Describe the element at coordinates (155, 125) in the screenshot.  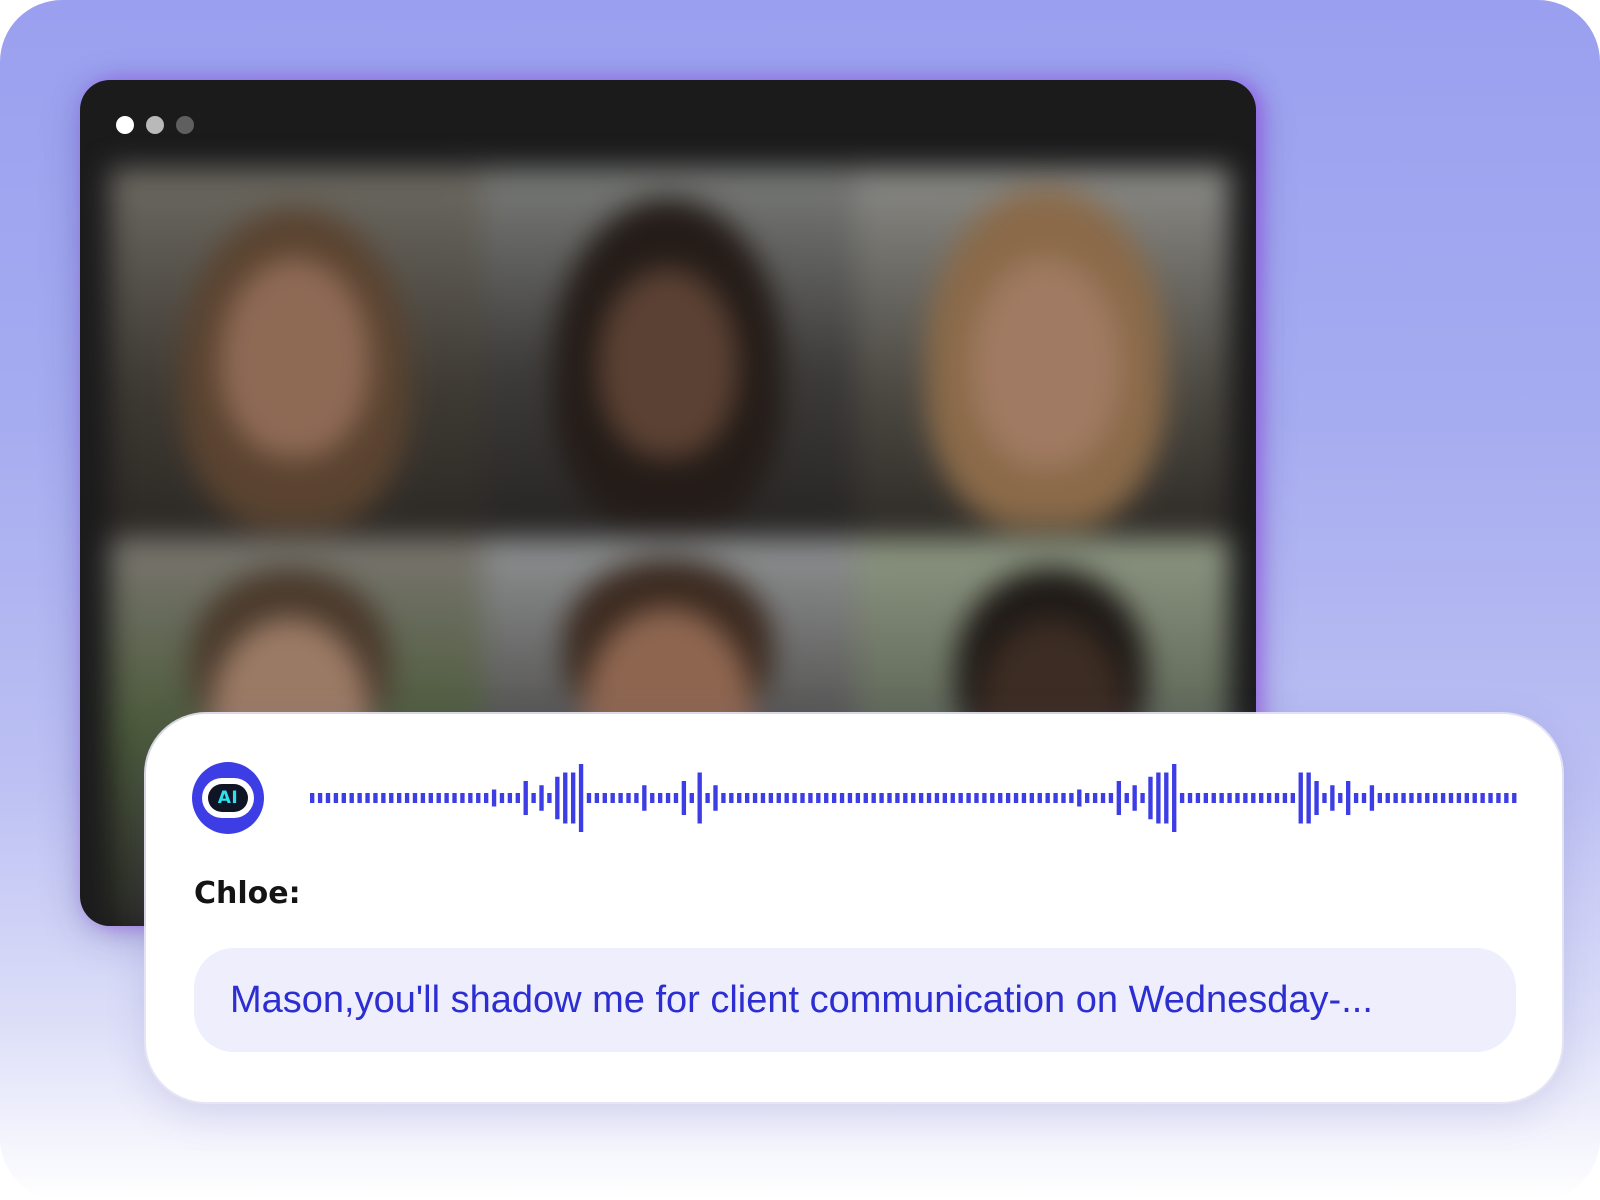
I see `window-minimize-button` at that location.